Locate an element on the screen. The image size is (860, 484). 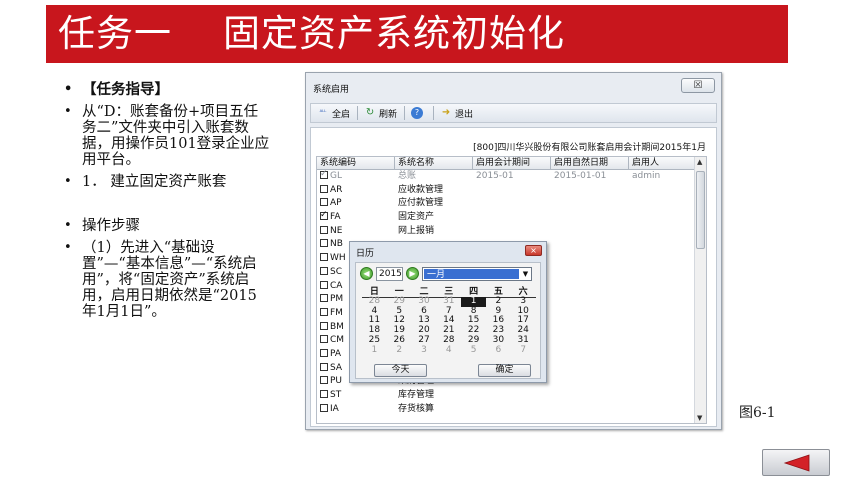
calendar-nav: ◀ 2015 ▶ 一月 ▼ is located at coordinates (446, 273).